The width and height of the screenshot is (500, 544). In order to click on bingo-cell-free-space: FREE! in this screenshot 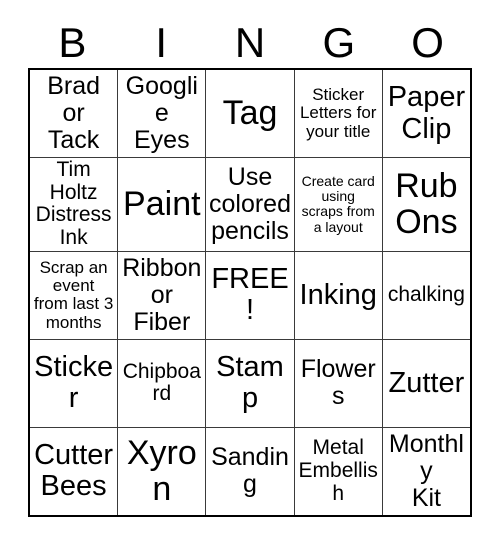, I will do `click(250, 295)`.